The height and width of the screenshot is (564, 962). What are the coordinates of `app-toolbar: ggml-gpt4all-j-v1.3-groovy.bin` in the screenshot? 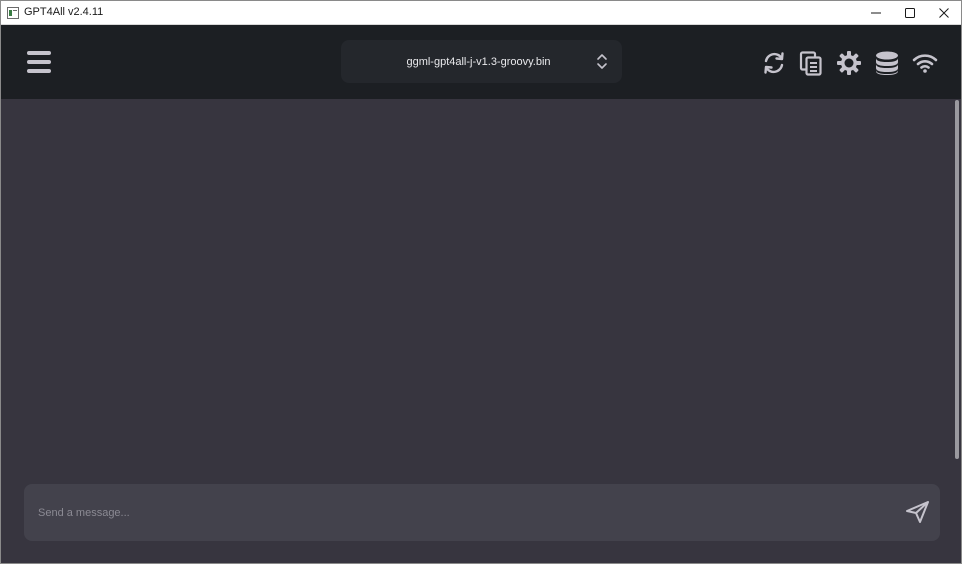 It's located at (481, 62).